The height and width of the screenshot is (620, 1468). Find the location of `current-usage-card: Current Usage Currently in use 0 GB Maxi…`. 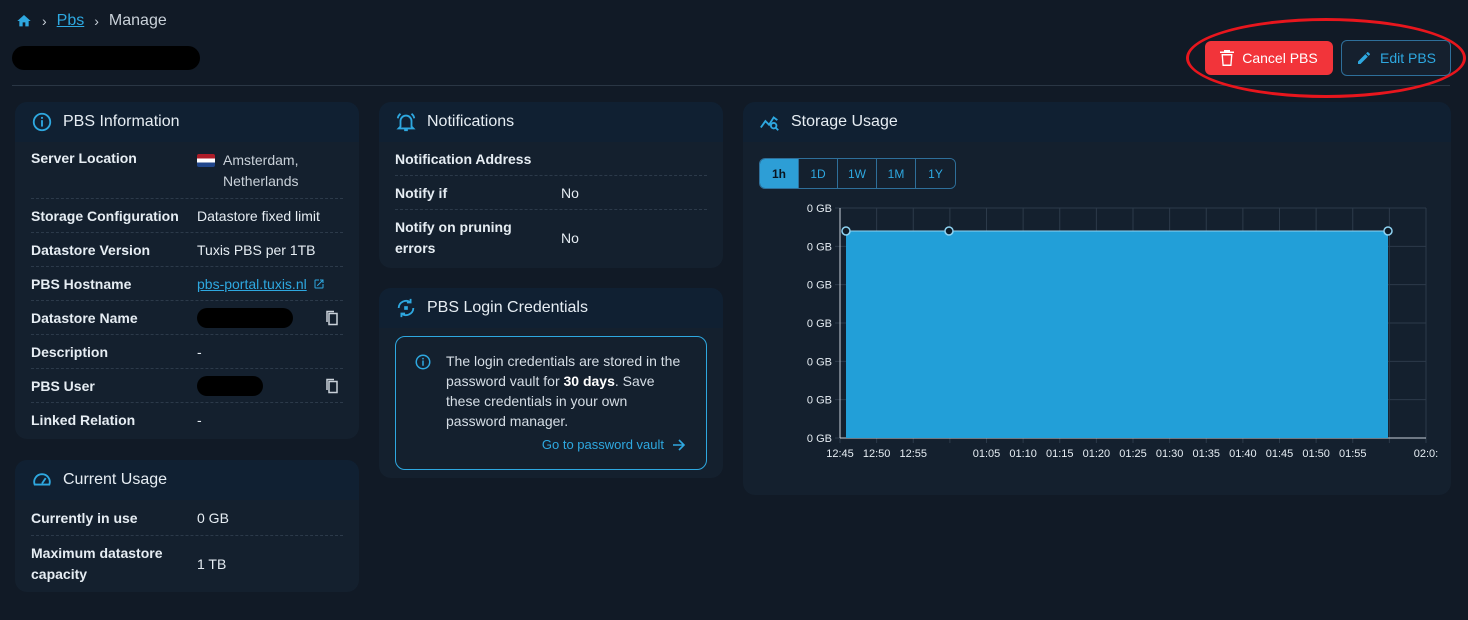

current-usage-card: Current Usage Currently in use 0 GB Maxi… is located at coordinates (187, 526).